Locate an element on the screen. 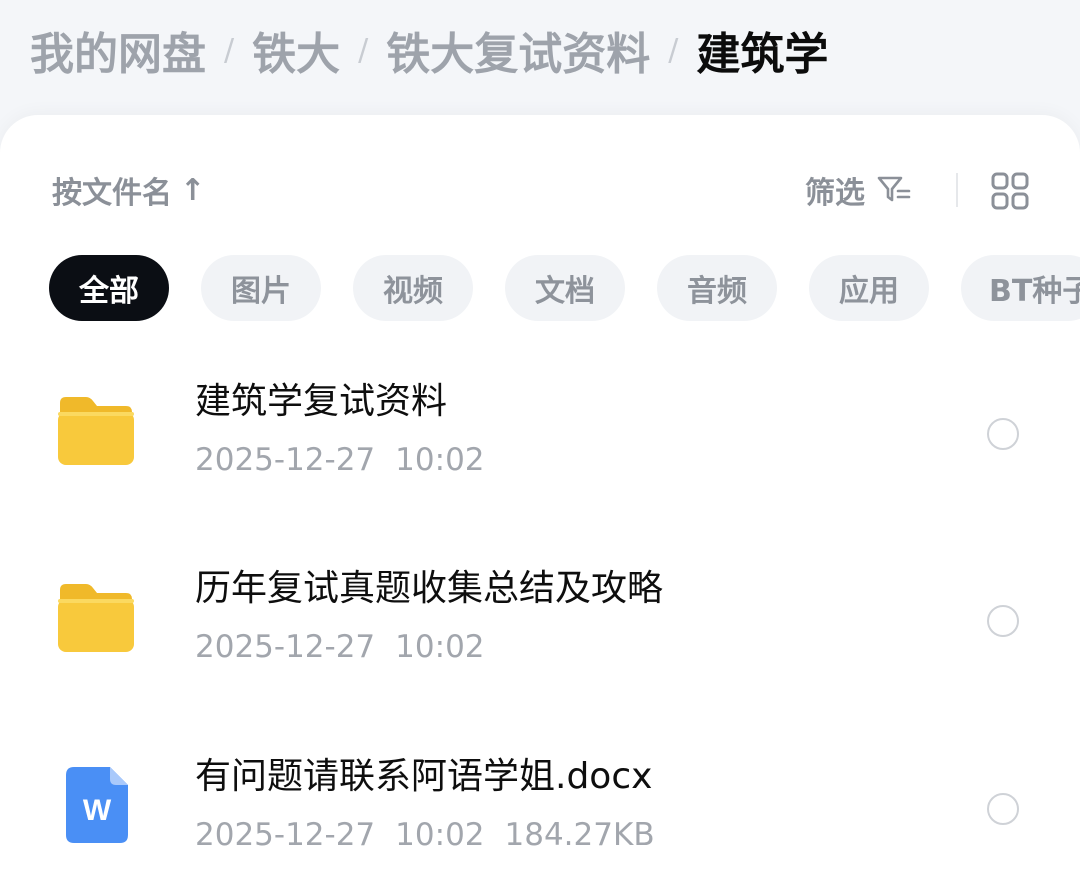  sort-button: 按文件名 ↑ is located at coordinates (128, 190).